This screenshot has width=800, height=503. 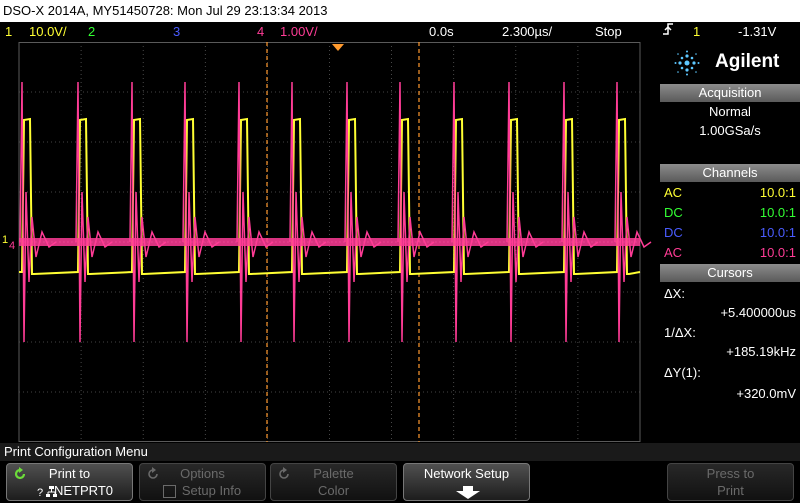 I want to click on ch4-trace-baseline, so click(x=329, y=242).